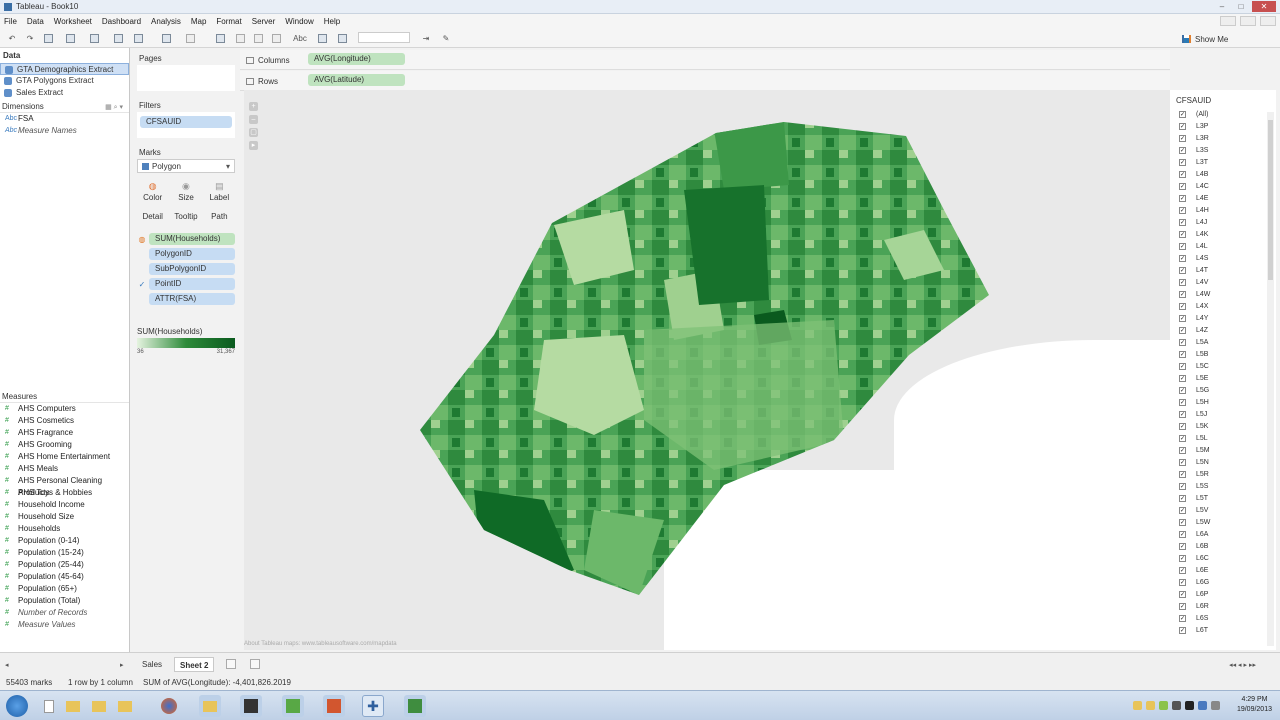 The height and width of the screenshot is (720, 1280). What do you see at coordinates (1223, 127) in the screenshot?
I see `filter-checkbox-item: ✓ L3P` at bounding box center [1223, 127].